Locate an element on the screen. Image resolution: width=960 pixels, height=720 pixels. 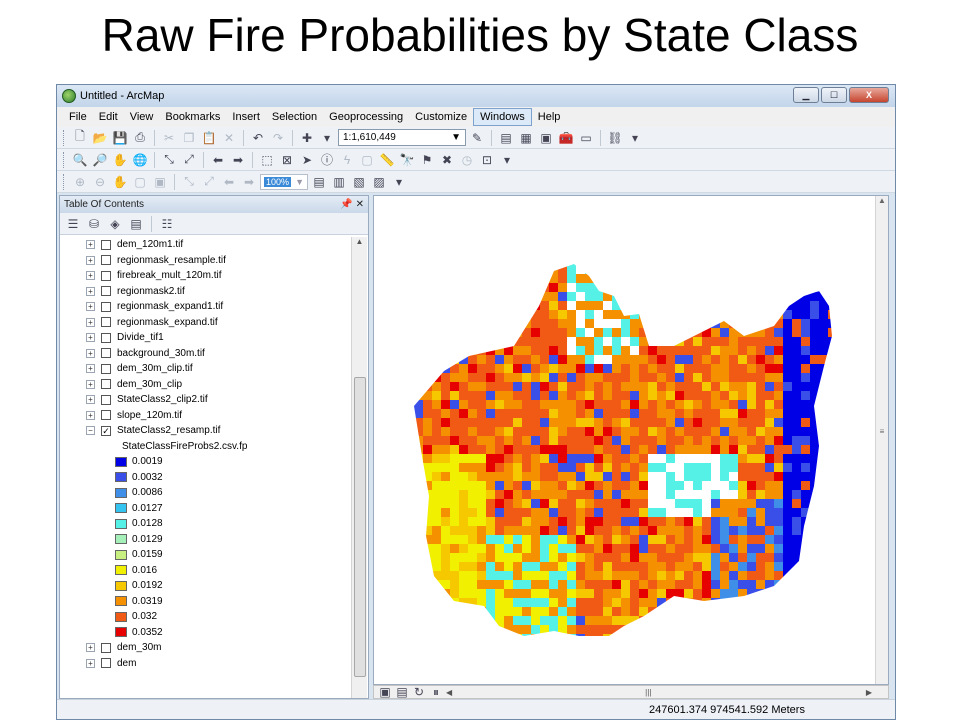
layout-fixed-in-icon: ⤡ is located at coordinates (189, 182).